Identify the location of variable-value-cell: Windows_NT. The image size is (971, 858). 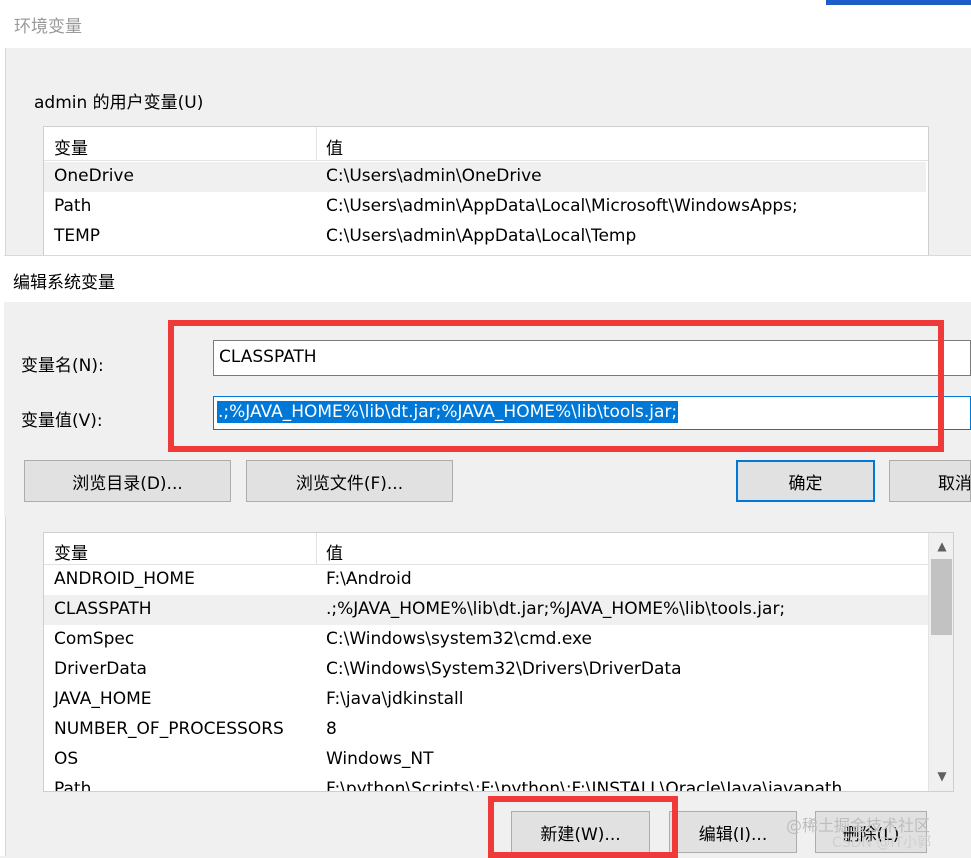
(380, 759).